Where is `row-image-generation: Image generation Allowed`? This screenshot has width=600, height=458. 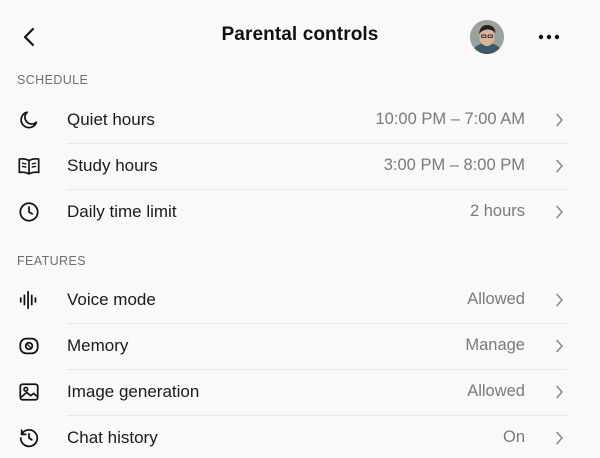
row-image-generation: Image generation Allowed is located at coordinates (300, 392).